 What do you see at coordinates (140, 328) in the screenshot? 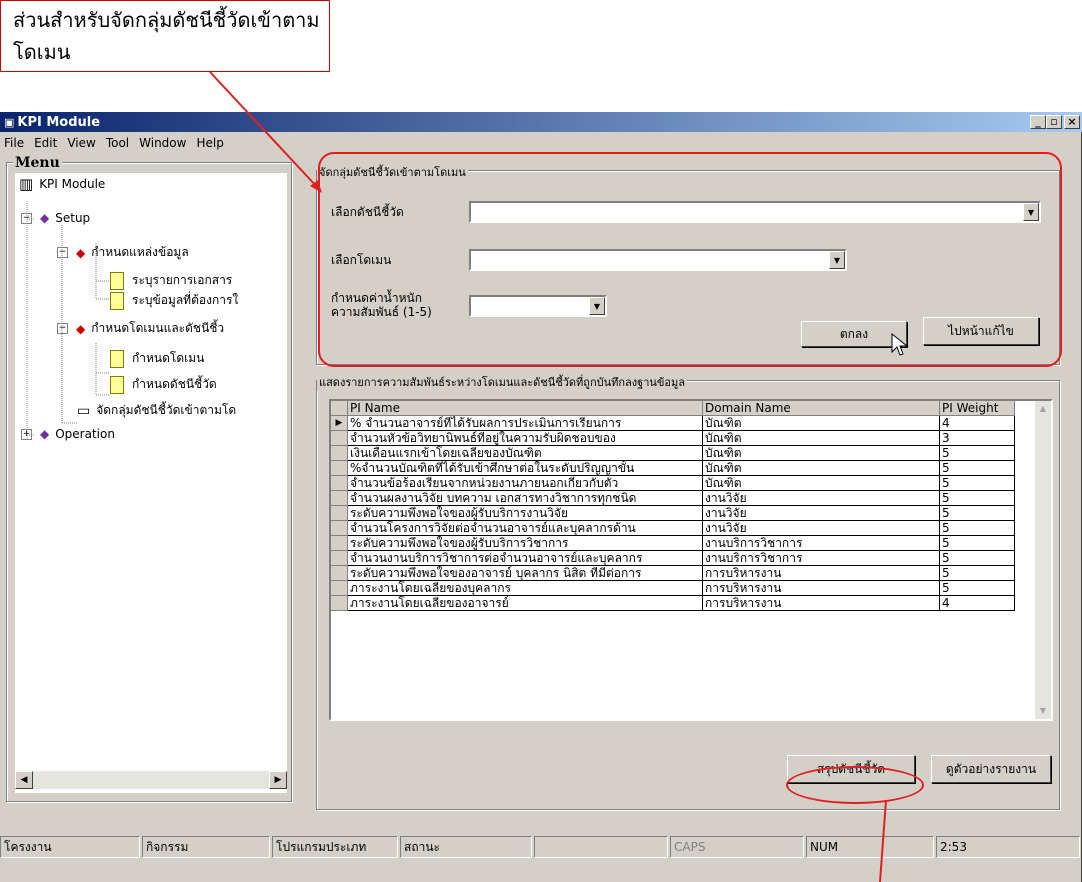
I see `tree-node-domainpi: − ◆ กำหนดโดเมนและดัชนีชี้ว` at bounding box center [140, 328].